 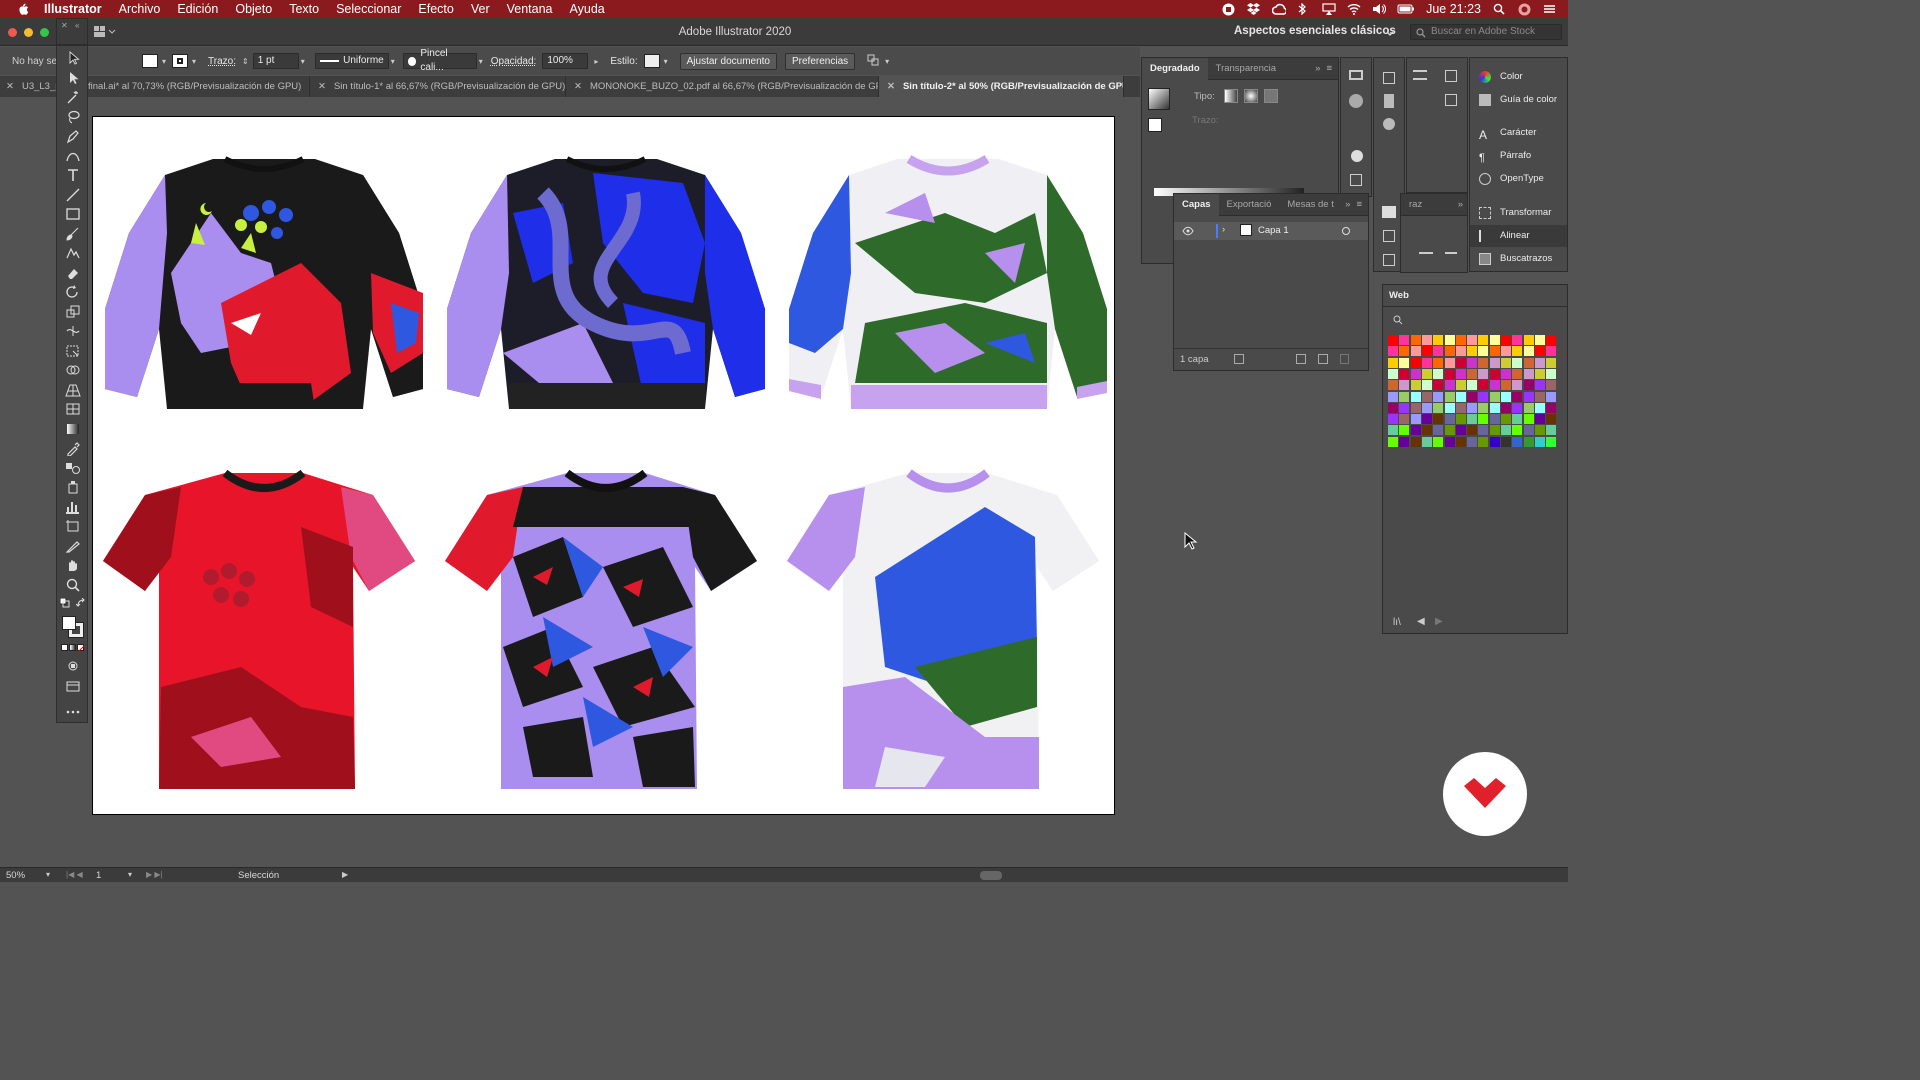 What do you see at coordinates (1499, 9) in the screenshot?
I see `spotlight-search-icon` at bounding box center [1499, 9].